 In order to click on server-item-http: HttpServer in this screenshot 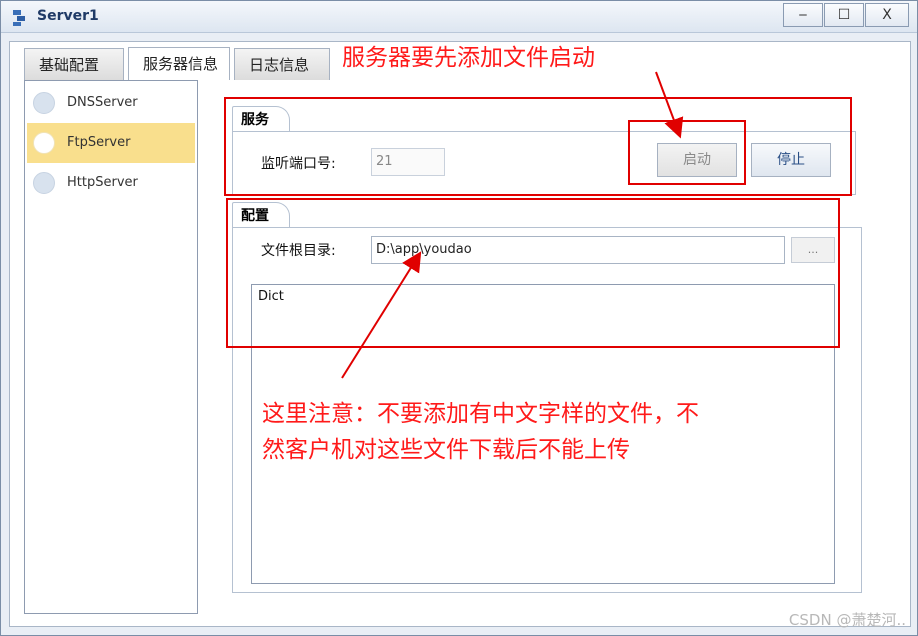, I will do `click(111, 183)`.